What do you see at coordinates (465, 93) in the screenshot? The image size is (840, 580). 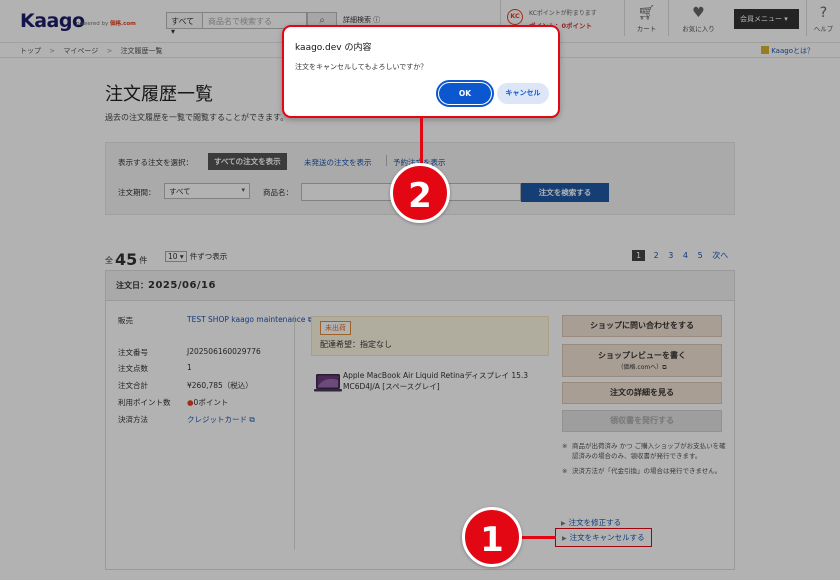 I see `dialog-ok-button: OK` at bounding box center [465, 93].